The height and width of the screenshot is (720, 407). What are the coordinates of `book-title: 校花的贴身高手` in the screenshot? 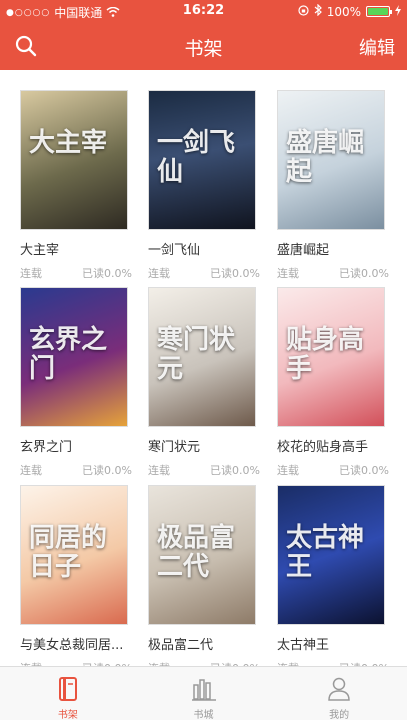 It's located at (323, 447).